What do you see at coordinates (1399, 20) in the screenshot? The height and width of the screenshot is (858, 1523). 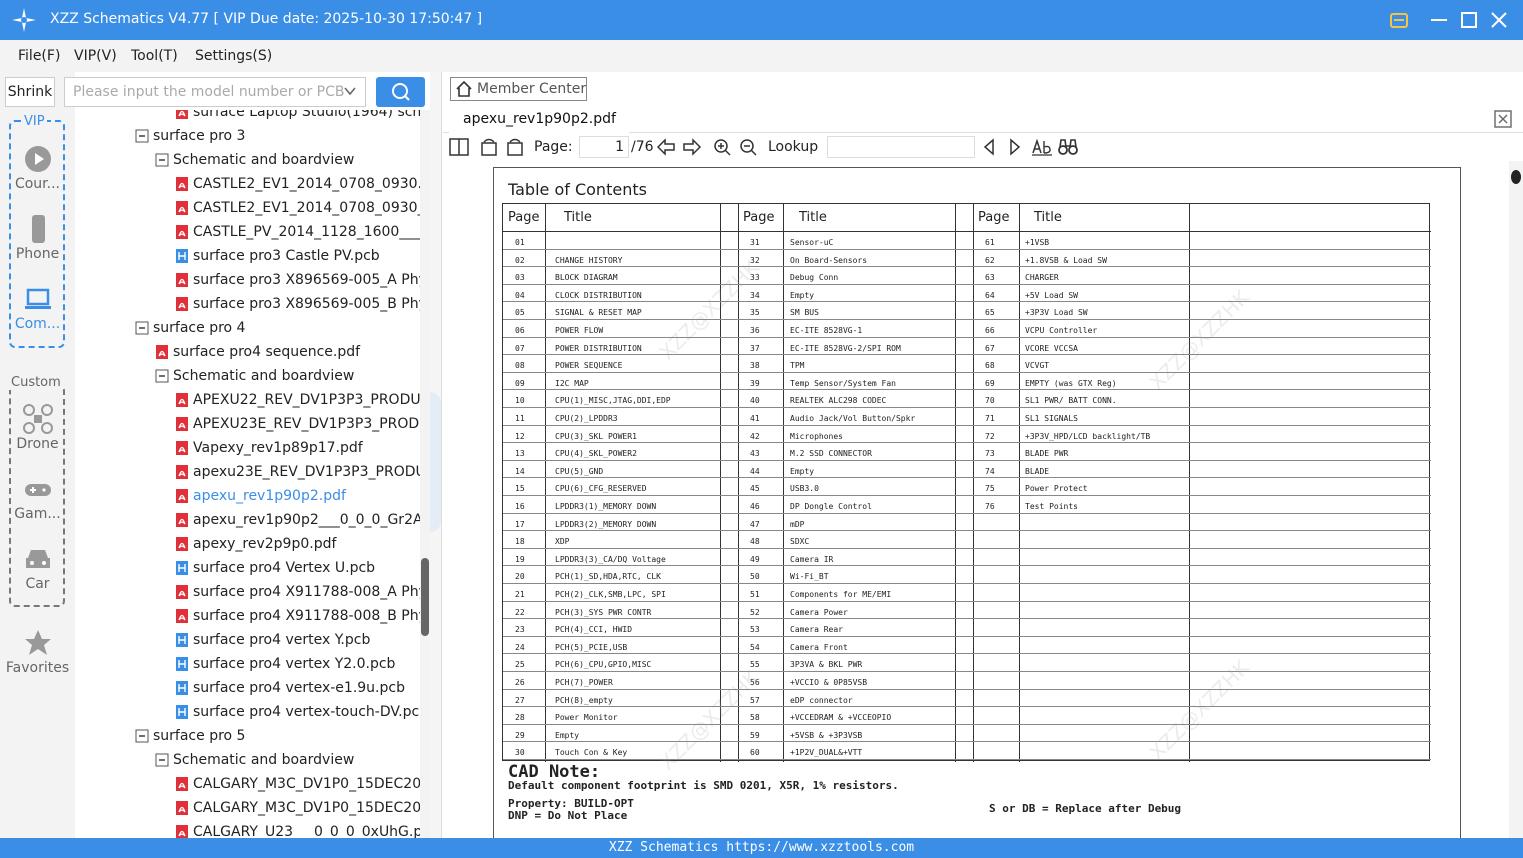 I see `vip-crown-icon` at bounding box center [1399, 20].